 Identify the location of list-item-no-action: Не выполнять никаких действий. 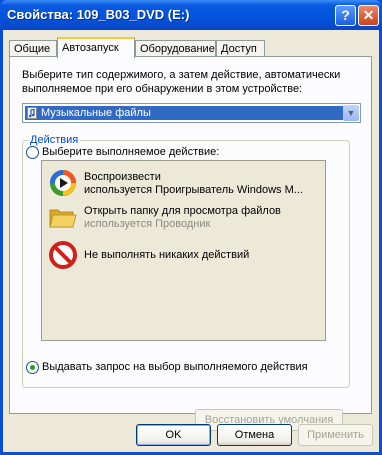
(184, 257).